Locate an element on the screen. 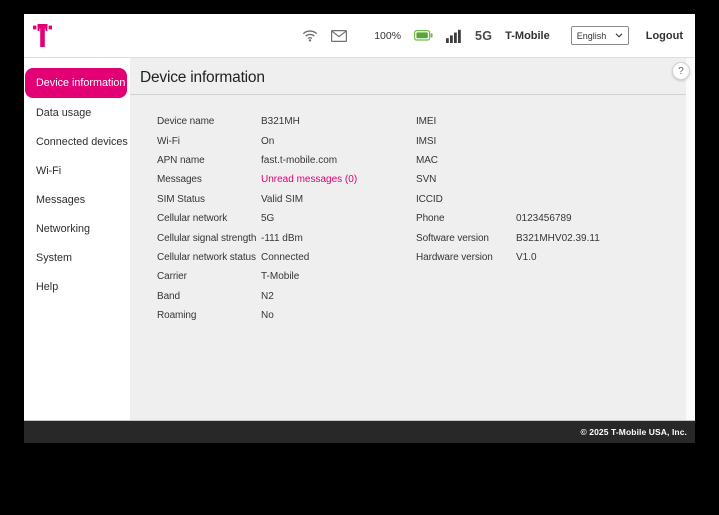  sidebar-item-connected-devices: Connected devices is located at coordinates (77, 141).